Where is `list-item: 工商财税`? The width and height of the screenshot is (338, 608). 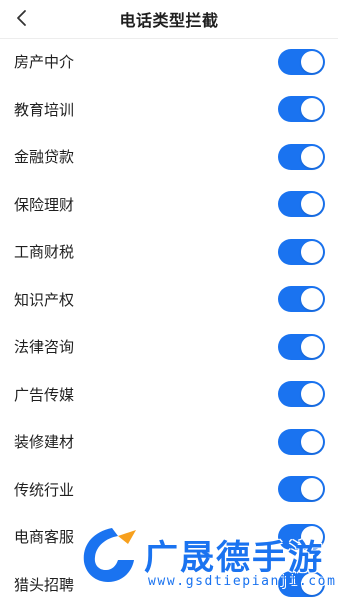 list-item: 工商财税 is located at coordinates (169, 252).